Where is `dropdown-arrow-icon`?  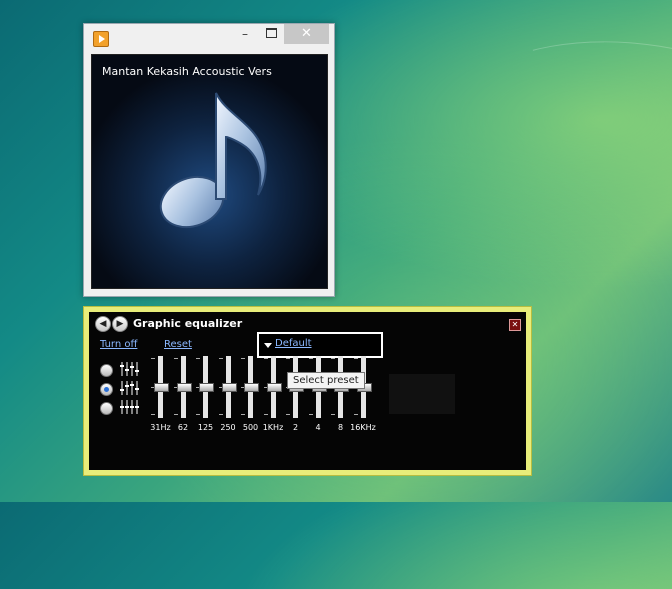 dropdown-arrow-icon is located at coordinates (268, 345).